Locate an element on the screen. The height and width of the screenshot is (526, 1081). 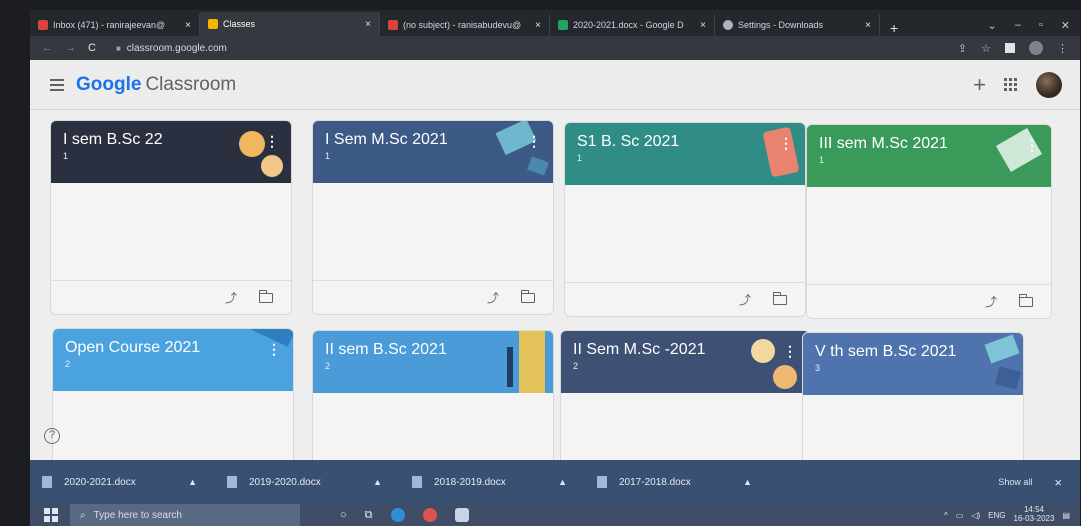
clock: 14:54 16-03-2023 is located at coordinates (1034, 514).